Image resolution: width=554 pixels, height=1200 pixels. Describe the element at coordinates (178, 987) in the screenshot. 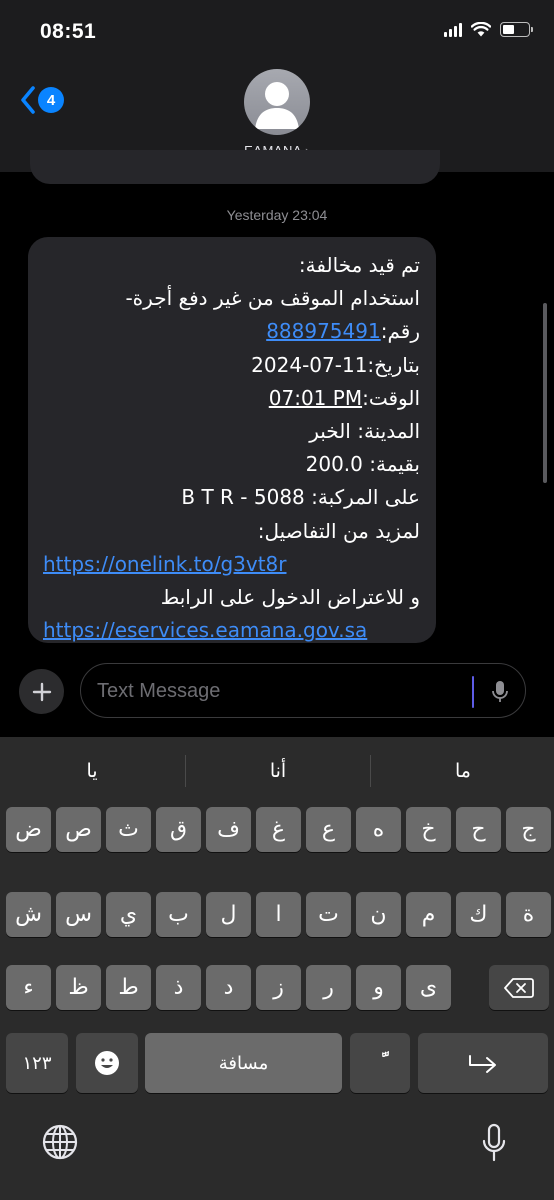

I see `key: ذ` at that location.